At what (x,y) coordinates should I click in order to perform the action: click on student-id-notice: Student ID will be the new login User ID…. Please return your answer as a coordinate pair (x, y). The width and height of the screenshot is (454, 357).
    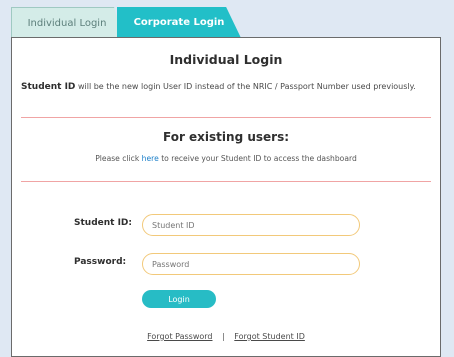
    Looking at the image, I should click on (225, 87).